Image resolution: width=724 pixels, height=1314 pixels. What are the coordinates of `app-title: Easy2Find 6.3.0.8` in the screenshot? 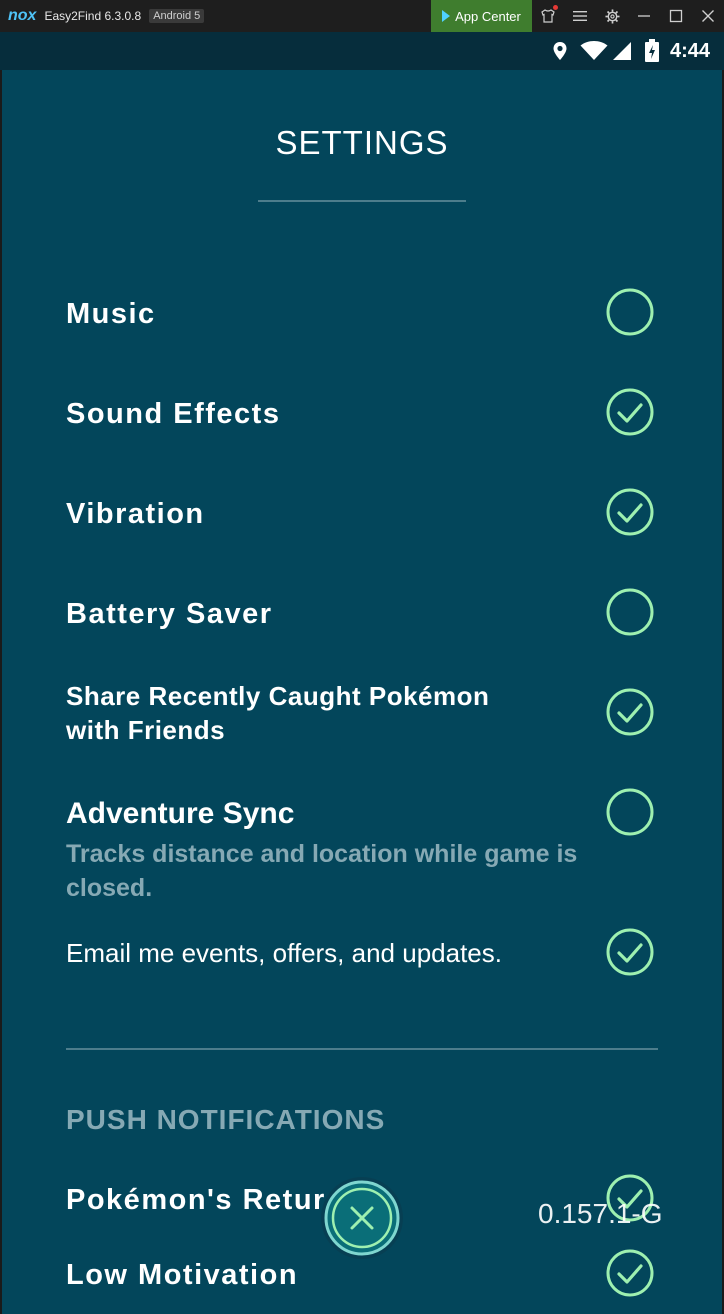 It's located at (93, 16).